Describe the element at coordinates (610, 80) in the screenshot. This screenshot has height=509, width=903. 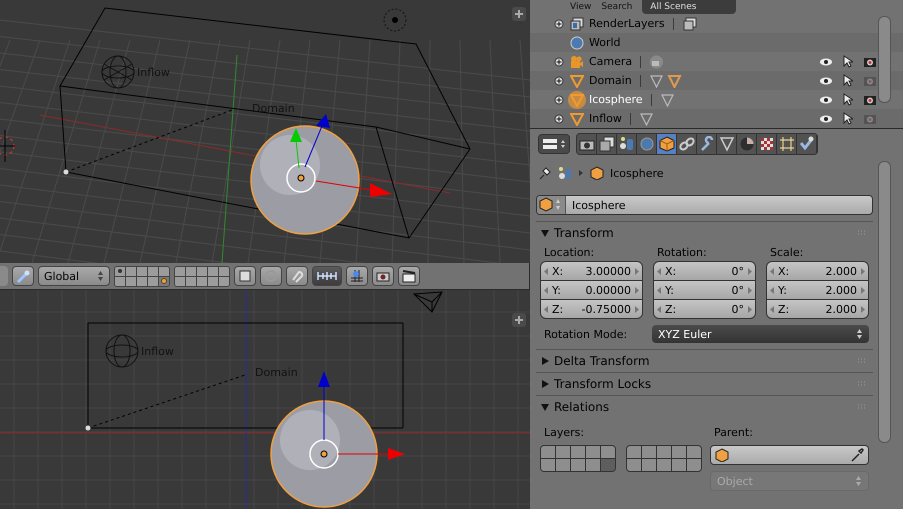
I see `outliner-item: Domain` at that location.